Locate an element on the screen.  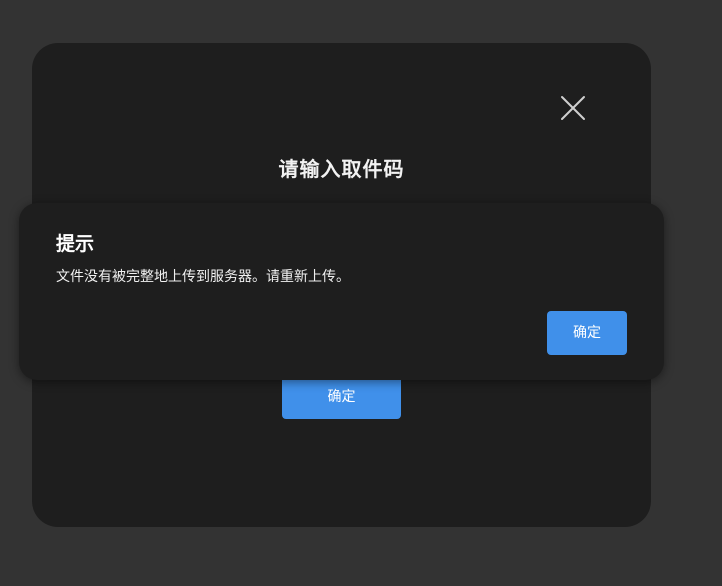
alert-title: 提示 is located at coordinates (75, 244).